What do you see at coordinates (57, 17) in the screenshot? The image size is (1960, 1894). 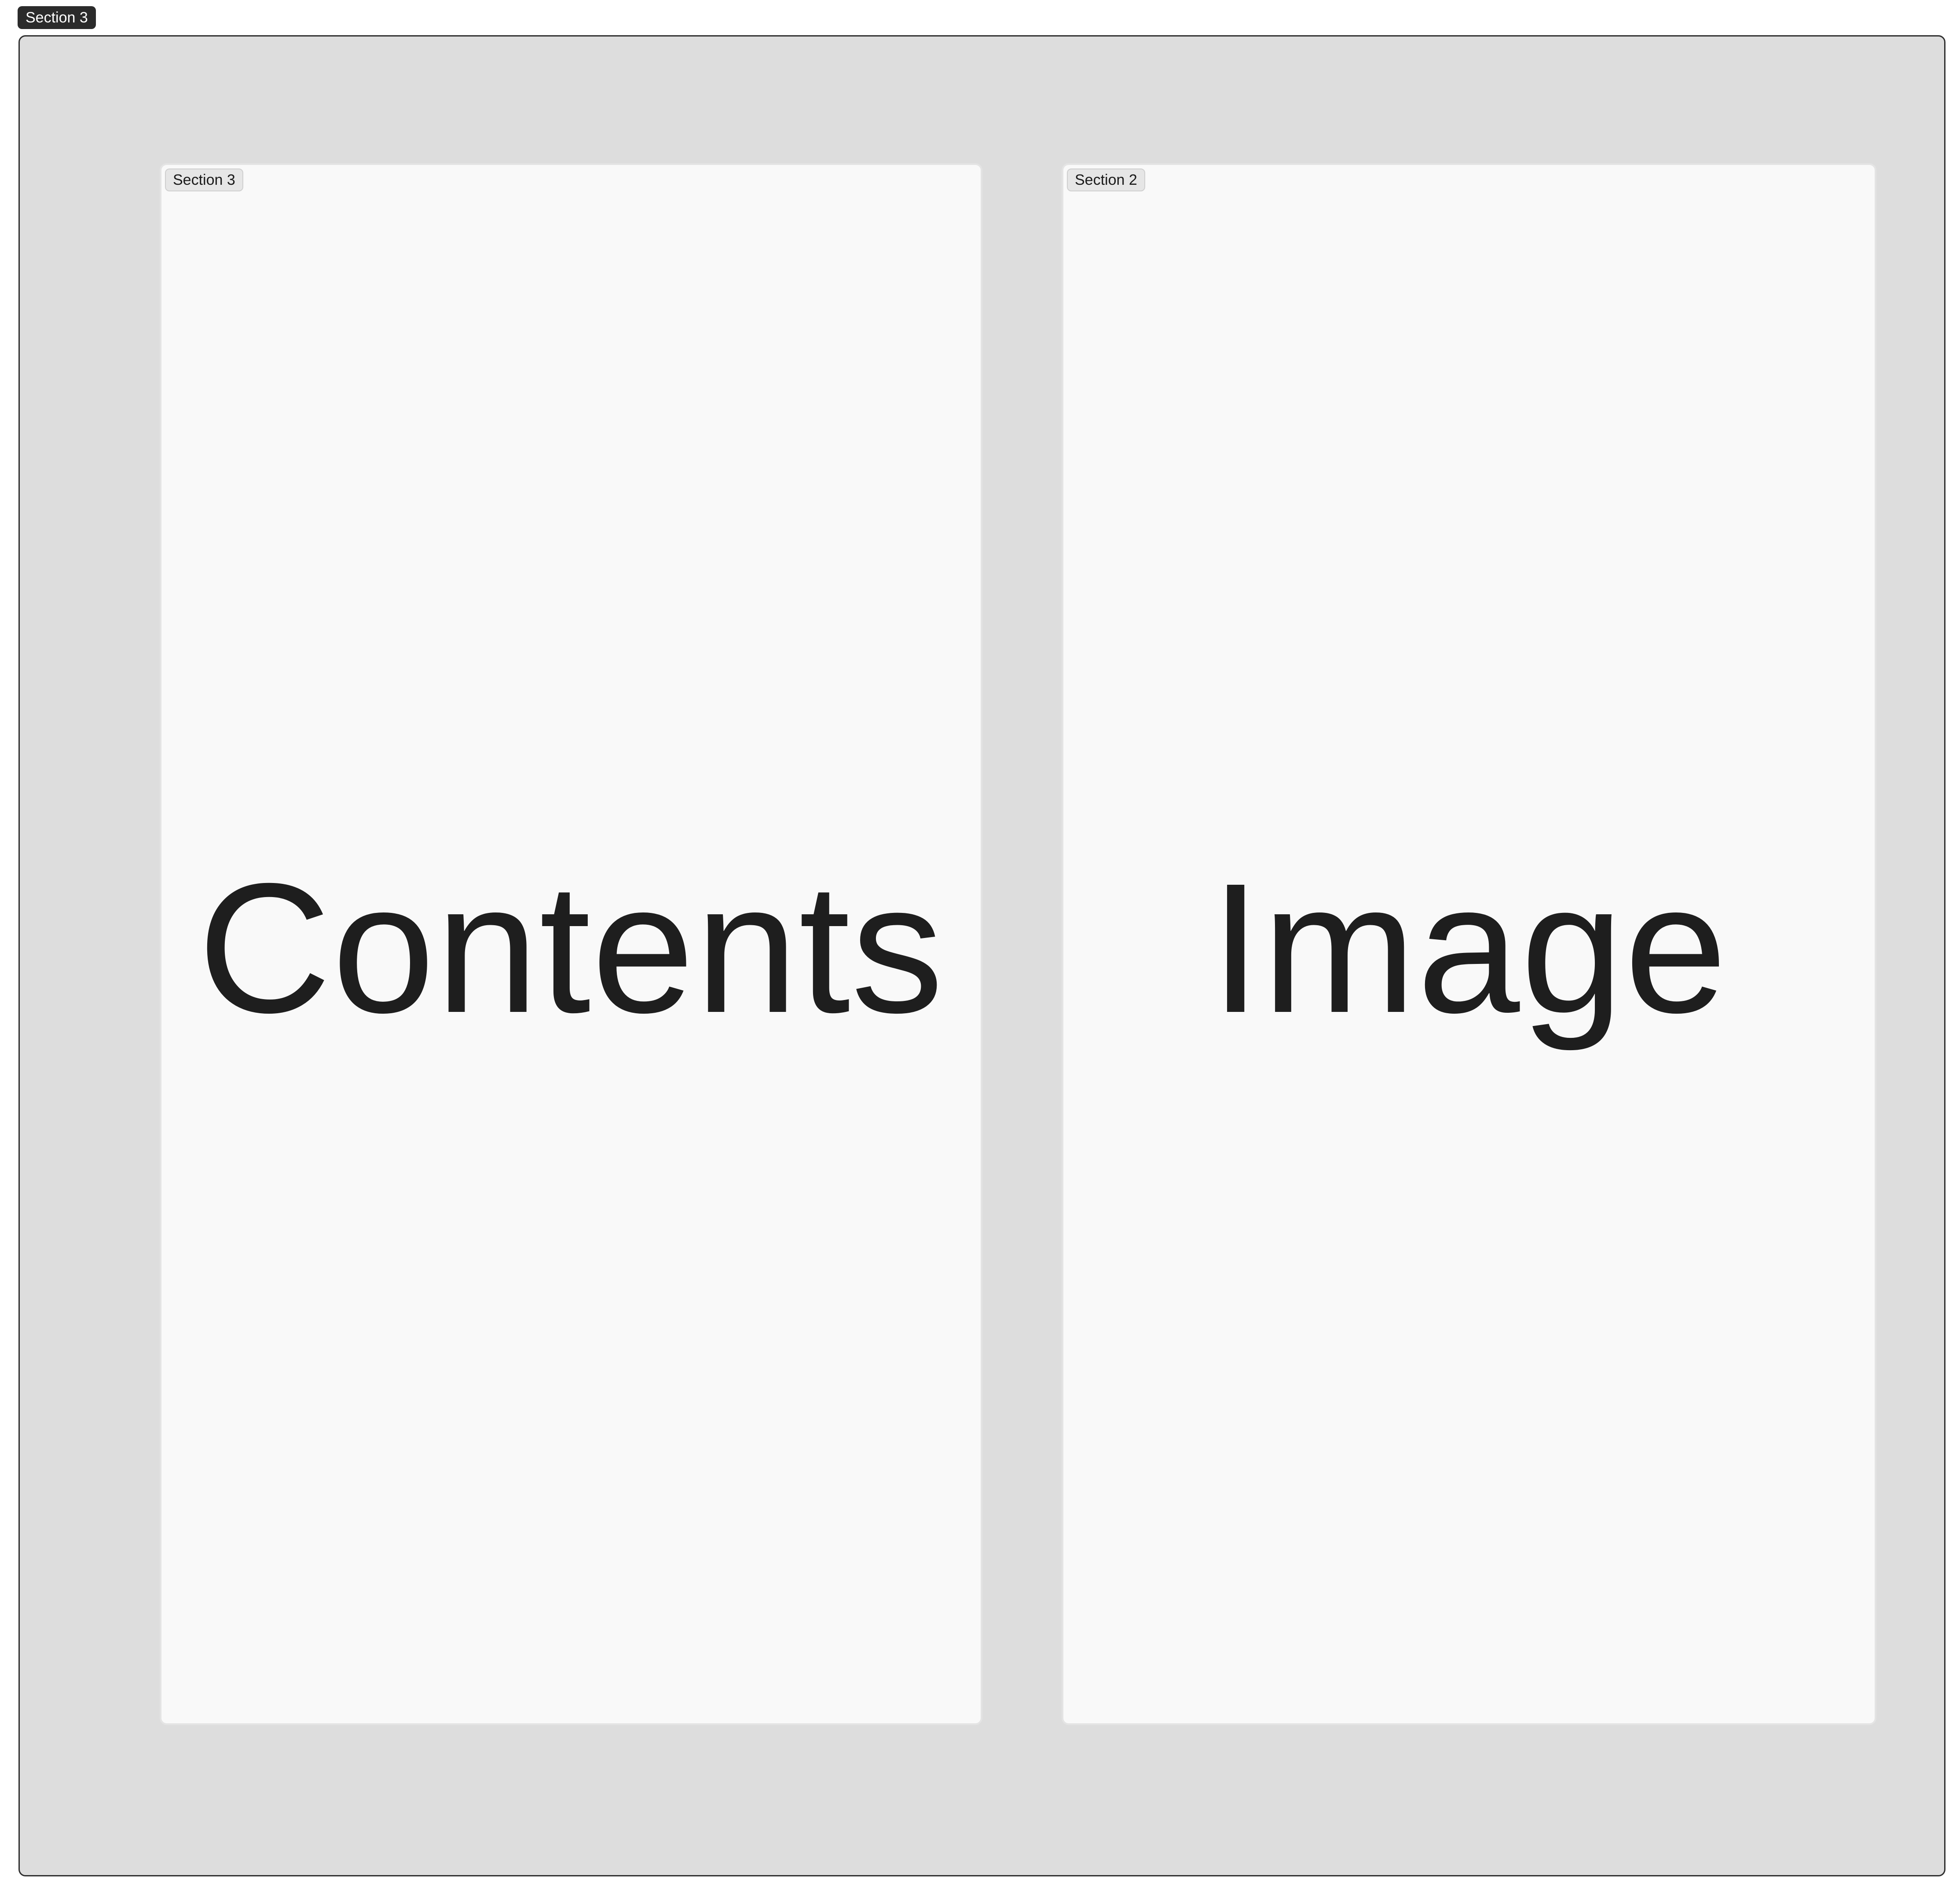 I see `frame-label-tag: Section 3` at bounding box center [57, 17].